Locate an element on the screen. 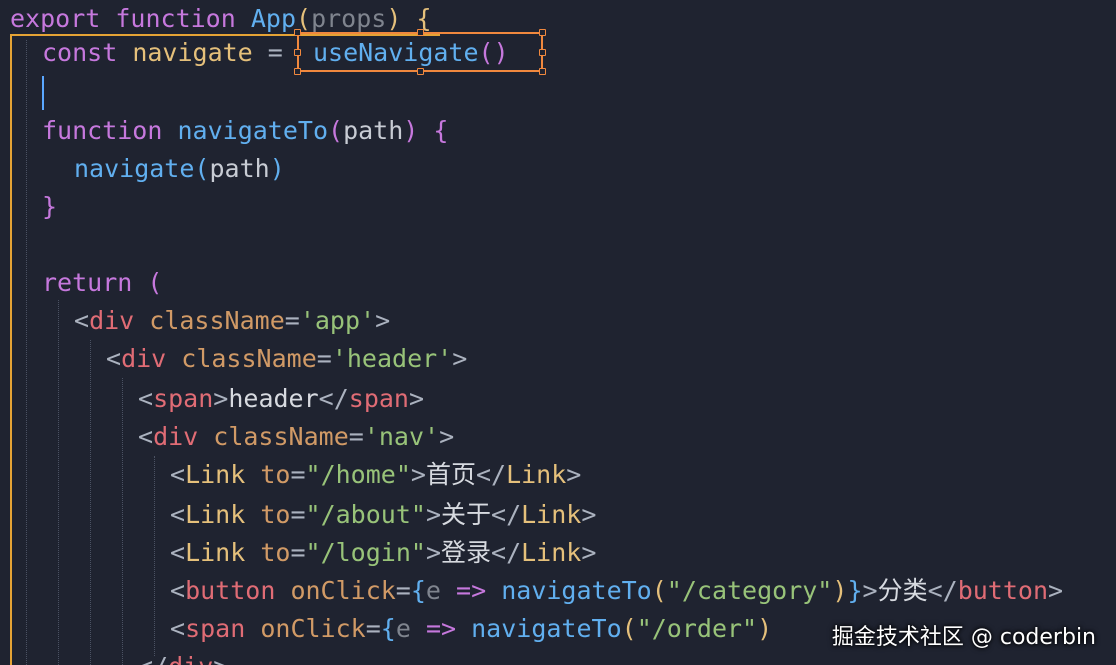 The height and width of the screenshot is (665, 1116). resize-handle-top-left is located at coordinates (297, 32).